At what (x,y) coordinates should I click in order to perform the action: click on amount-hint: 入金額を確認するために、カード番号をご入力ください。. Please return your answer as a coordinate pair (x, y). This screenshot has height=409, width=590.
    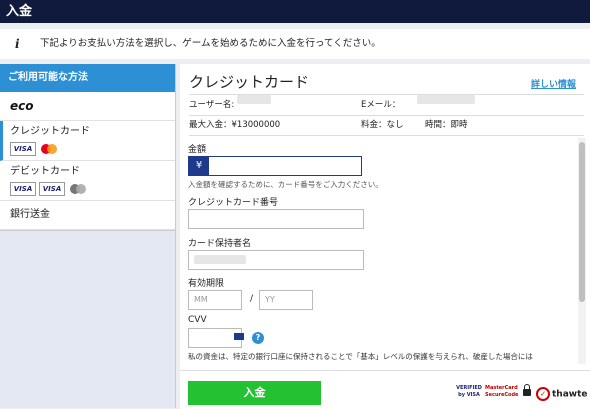
    Looking at the image, I should click on (285, 184).